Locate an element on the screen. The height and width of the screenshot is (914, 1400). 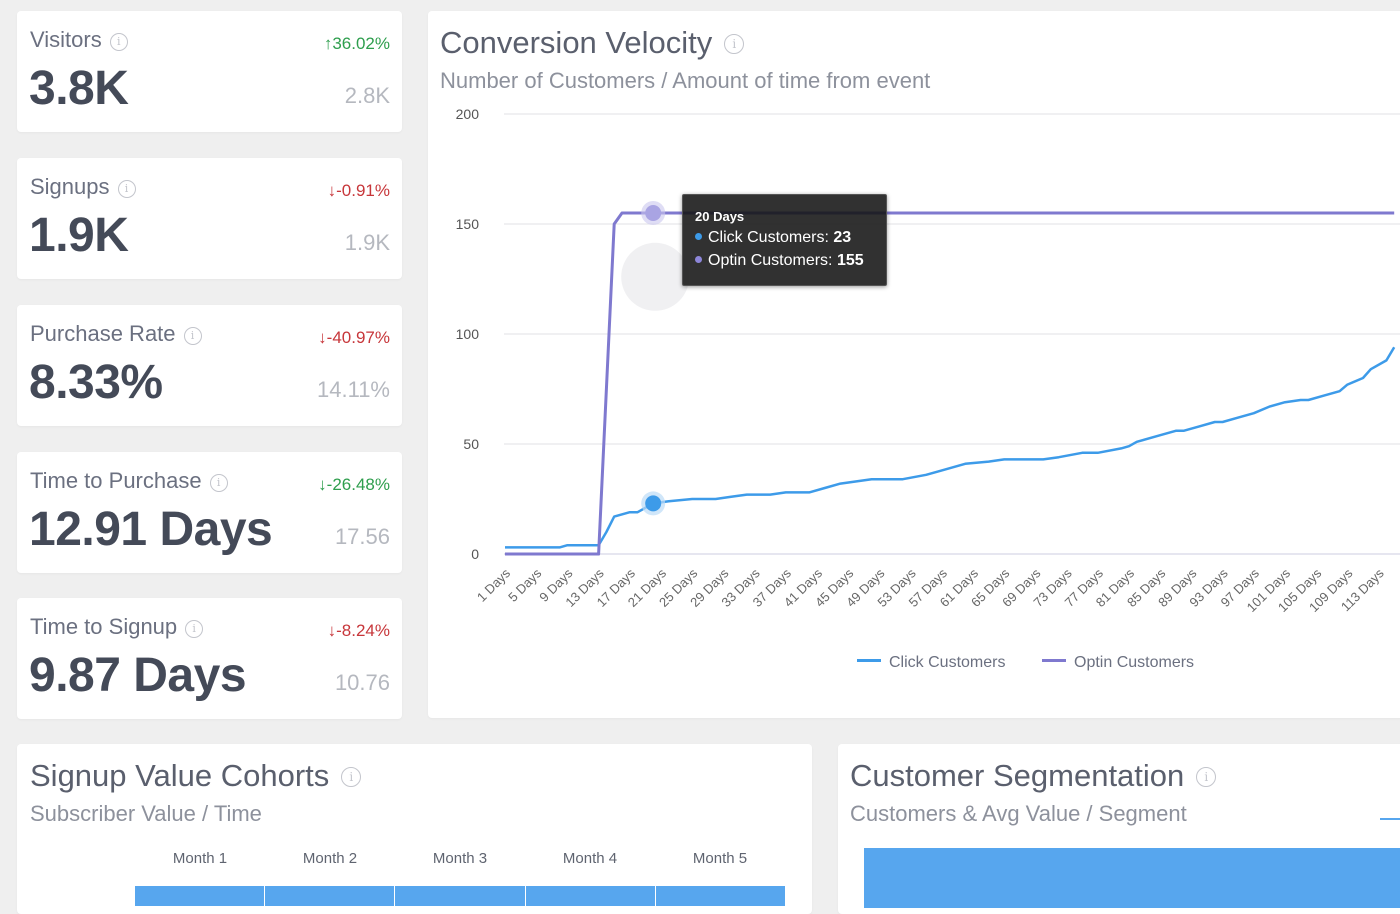
kpi-previous-value: 1.9K is located at coordinates (367, 242).